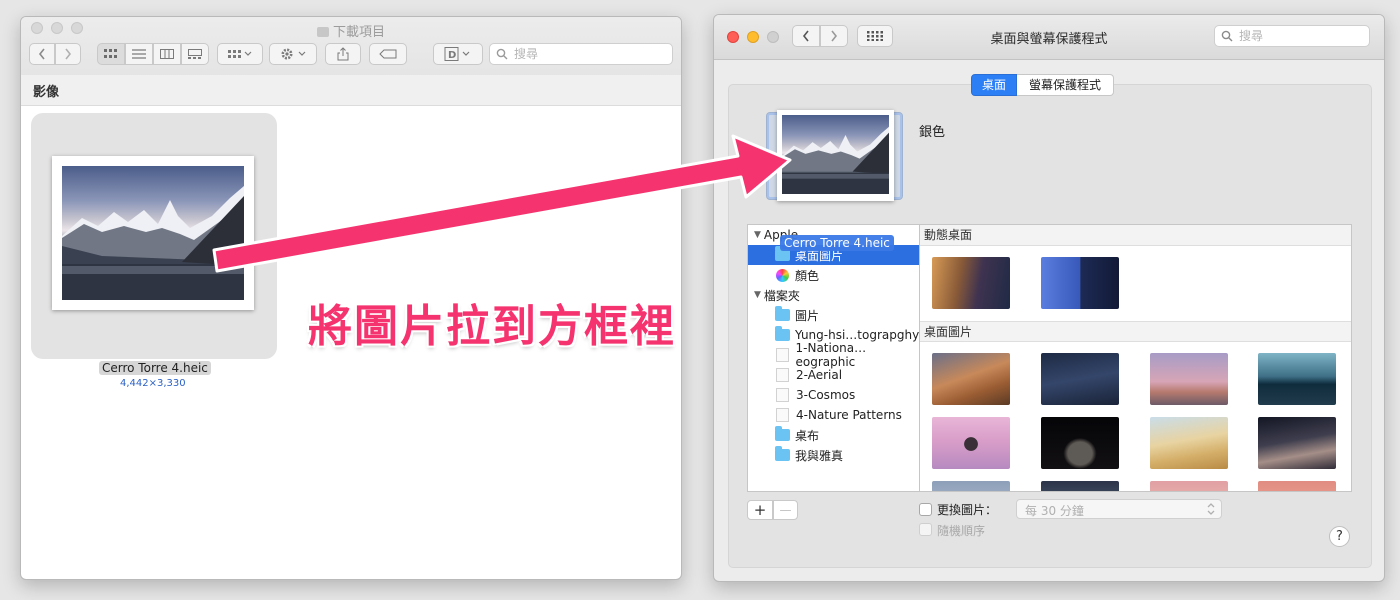 This screenshot has width=1400, height=600. I want to click on tree-item-file: 4-Nature Patterns, so click(834, 415).